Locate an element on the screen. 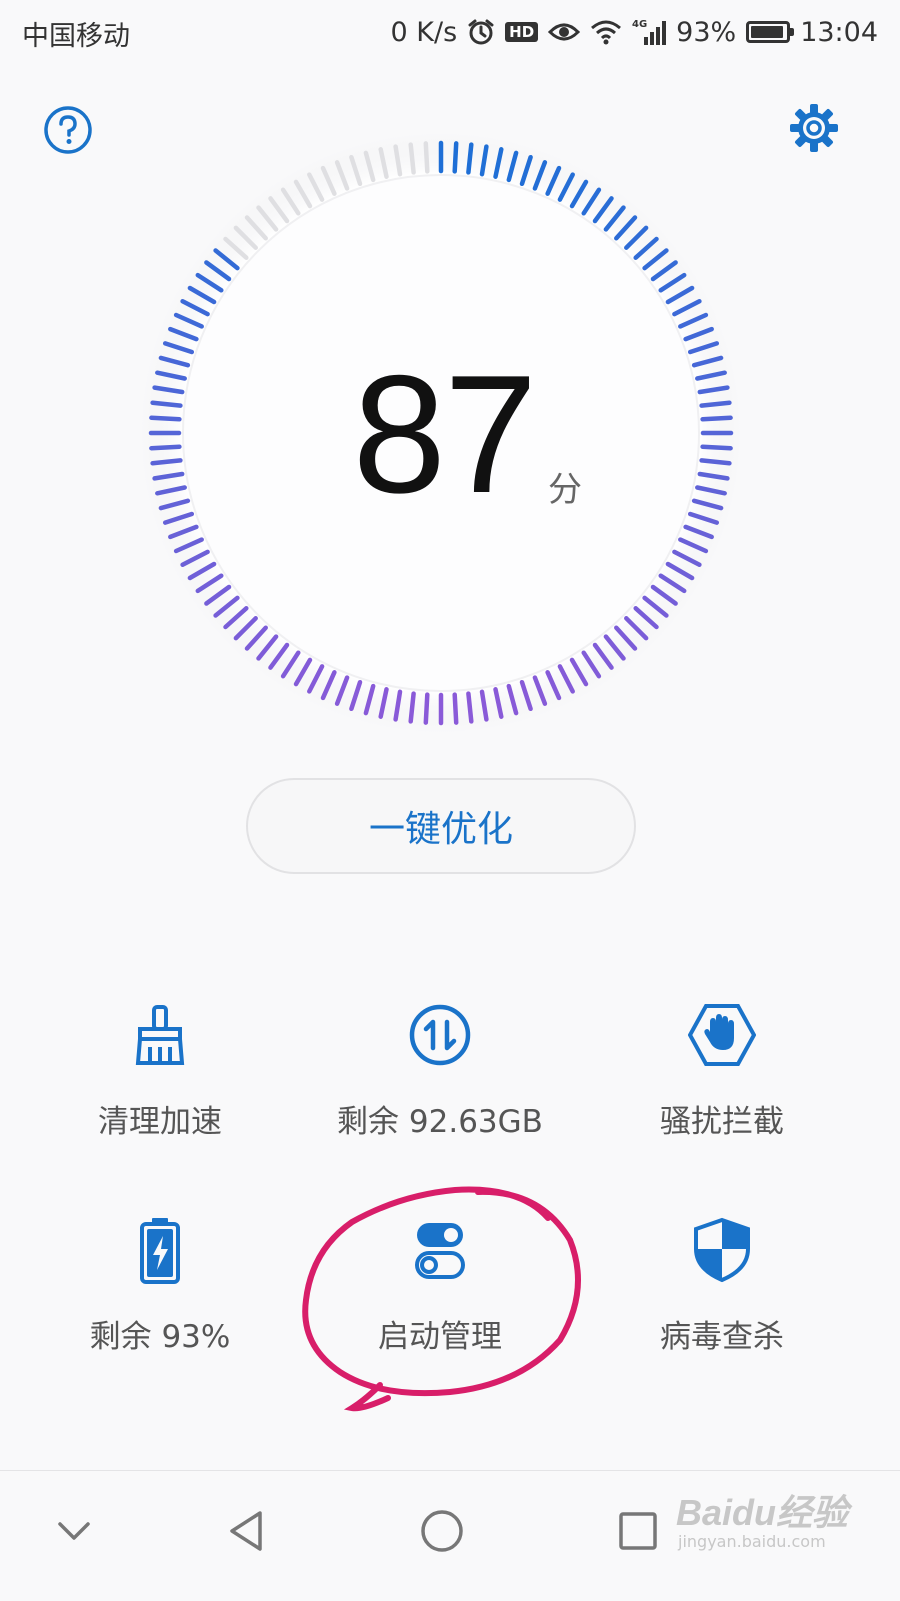  toggle-switches-icon is located at coordinates (440, 1251).